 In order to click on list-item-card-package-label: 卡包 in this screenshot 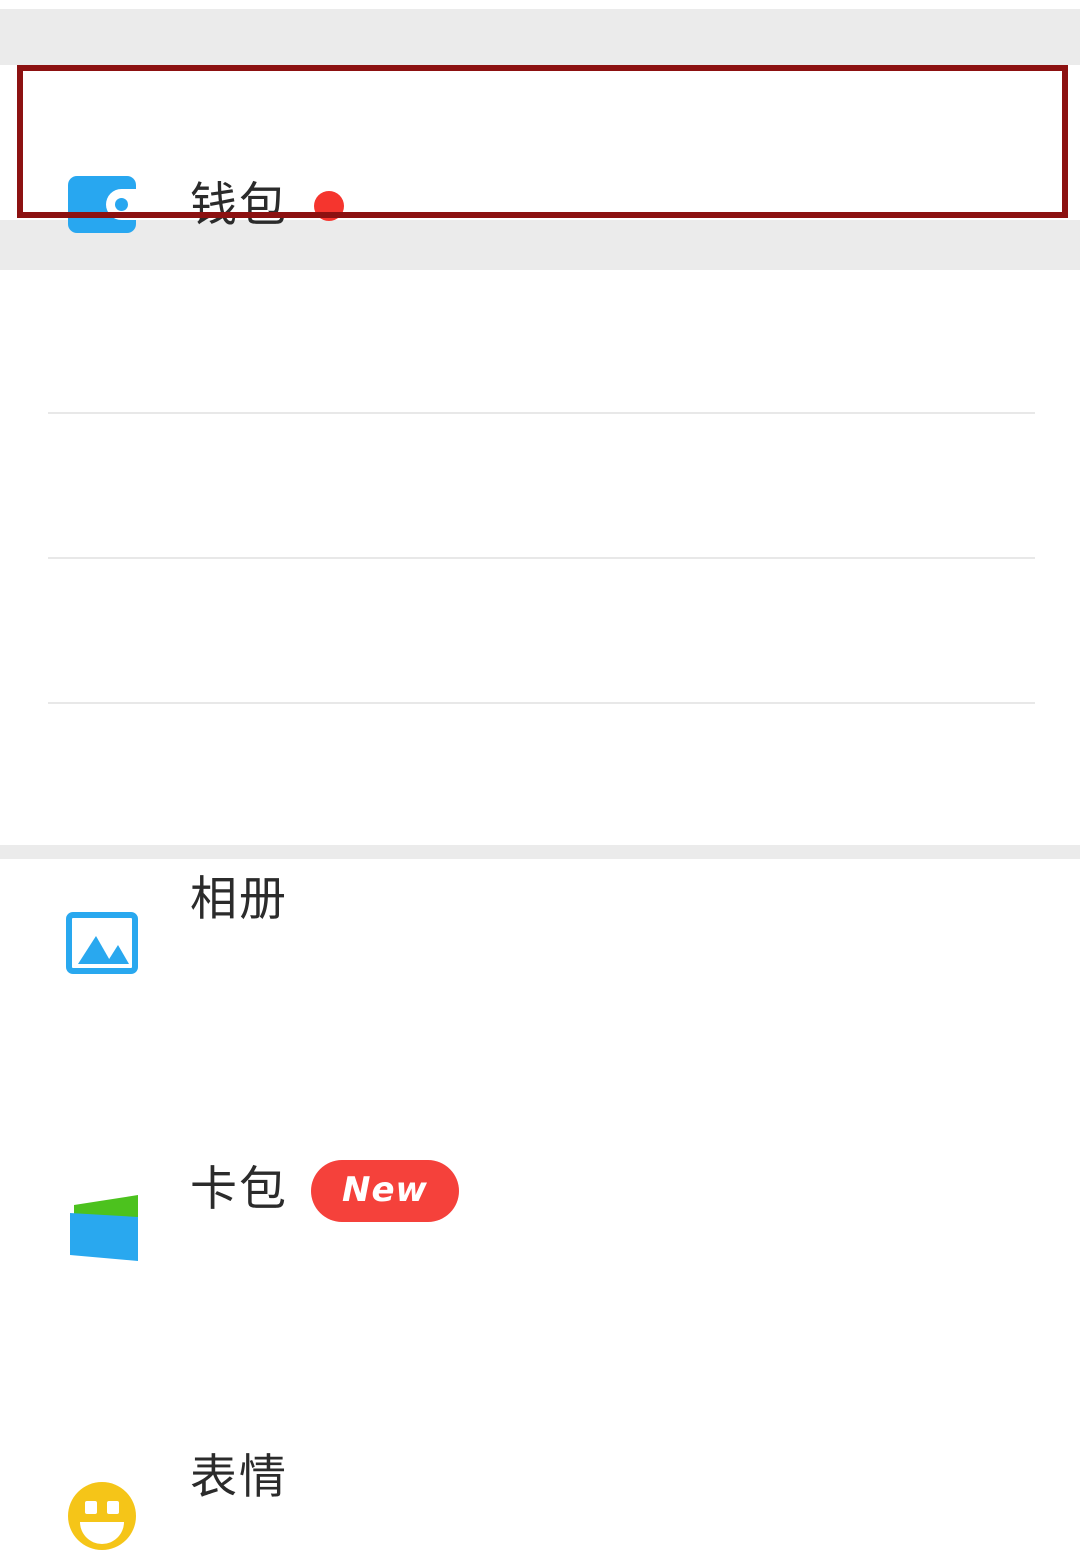, I will do `click(239, 1189)`.